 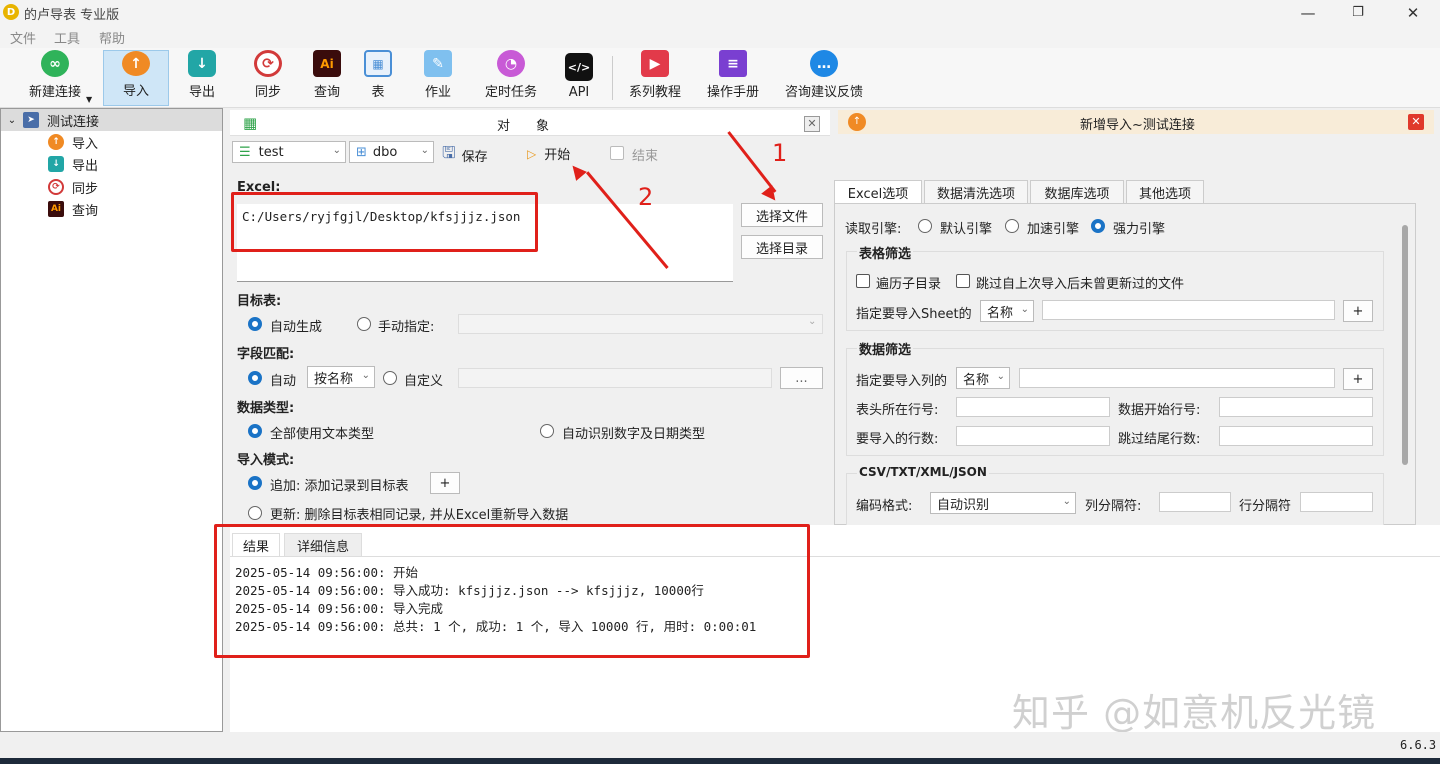 What do you see at coordinates (255, 483) in the screenshot?
I see `append-mode-radio` at bounding box center [255, 483].